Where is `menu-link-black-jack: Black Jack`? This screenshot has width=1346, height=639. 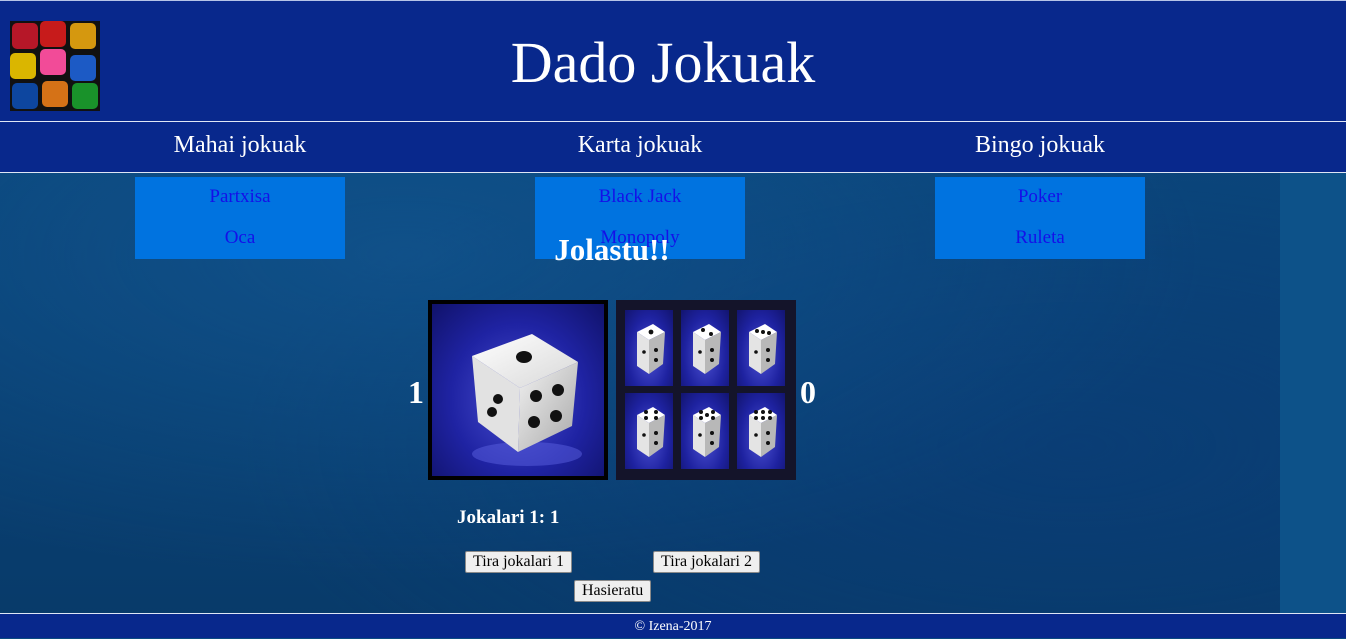 menu-link-black-jack: Black Jack is located at coordinates (640, 197).